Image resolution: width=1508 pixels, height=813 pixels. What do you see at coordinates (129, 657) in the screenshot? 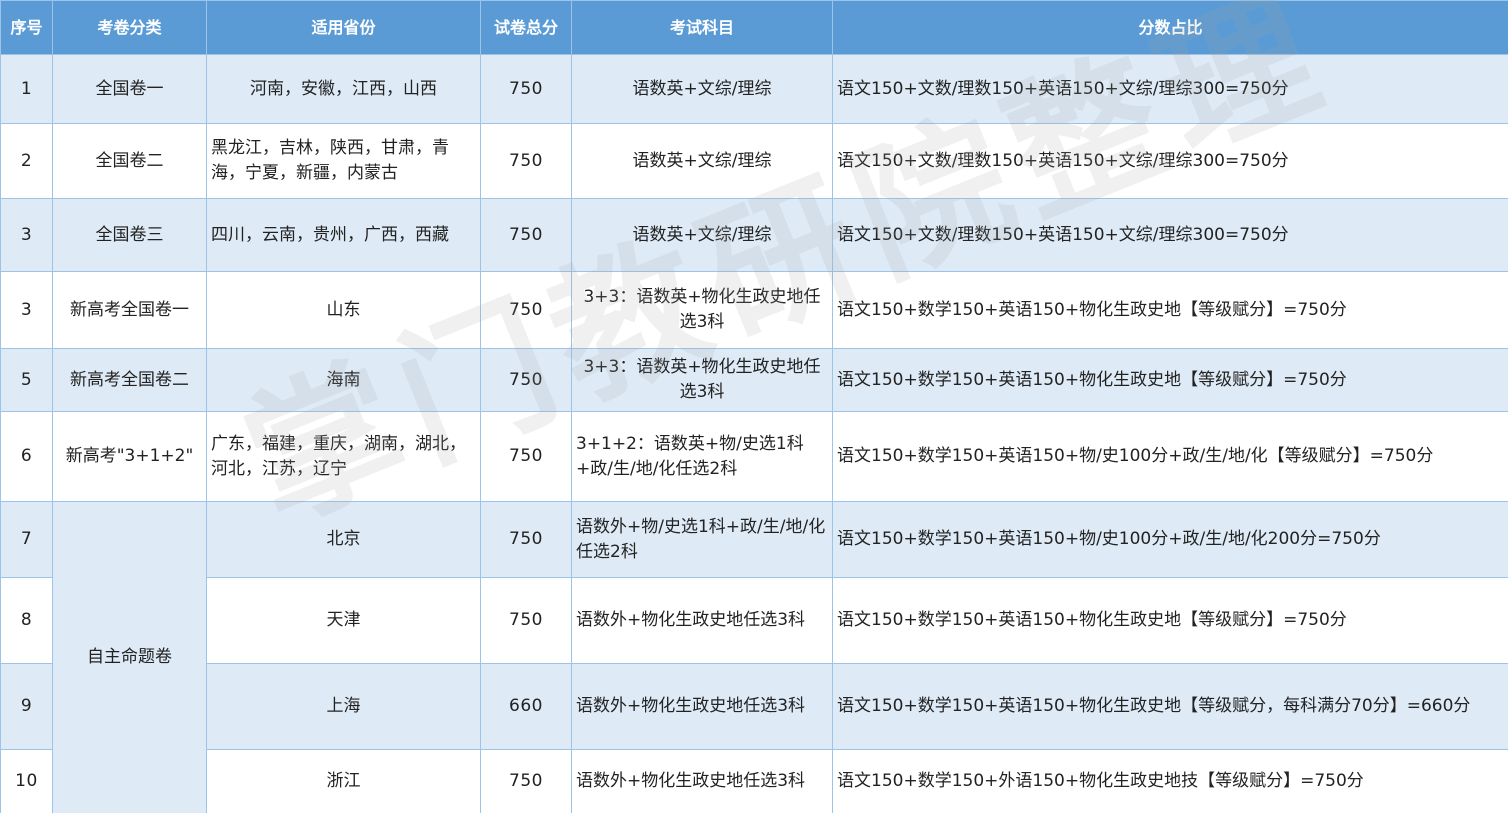
I see `cell-category-merged: 自主命题卷` at bounding box center [129, 657].